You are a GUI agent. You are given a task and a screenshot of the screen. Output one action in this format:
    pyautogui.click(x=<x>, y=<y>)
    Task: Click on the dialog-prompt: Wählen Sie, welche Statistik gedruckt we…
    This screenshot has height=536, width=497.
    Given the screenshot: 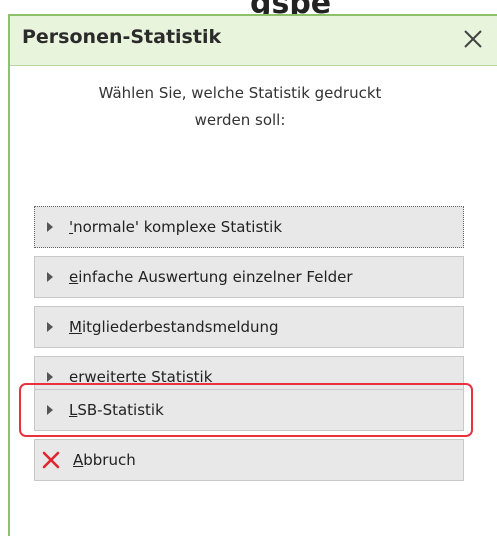 What is the action you would take?
    pyautogui.click(x=240, y=106)
    